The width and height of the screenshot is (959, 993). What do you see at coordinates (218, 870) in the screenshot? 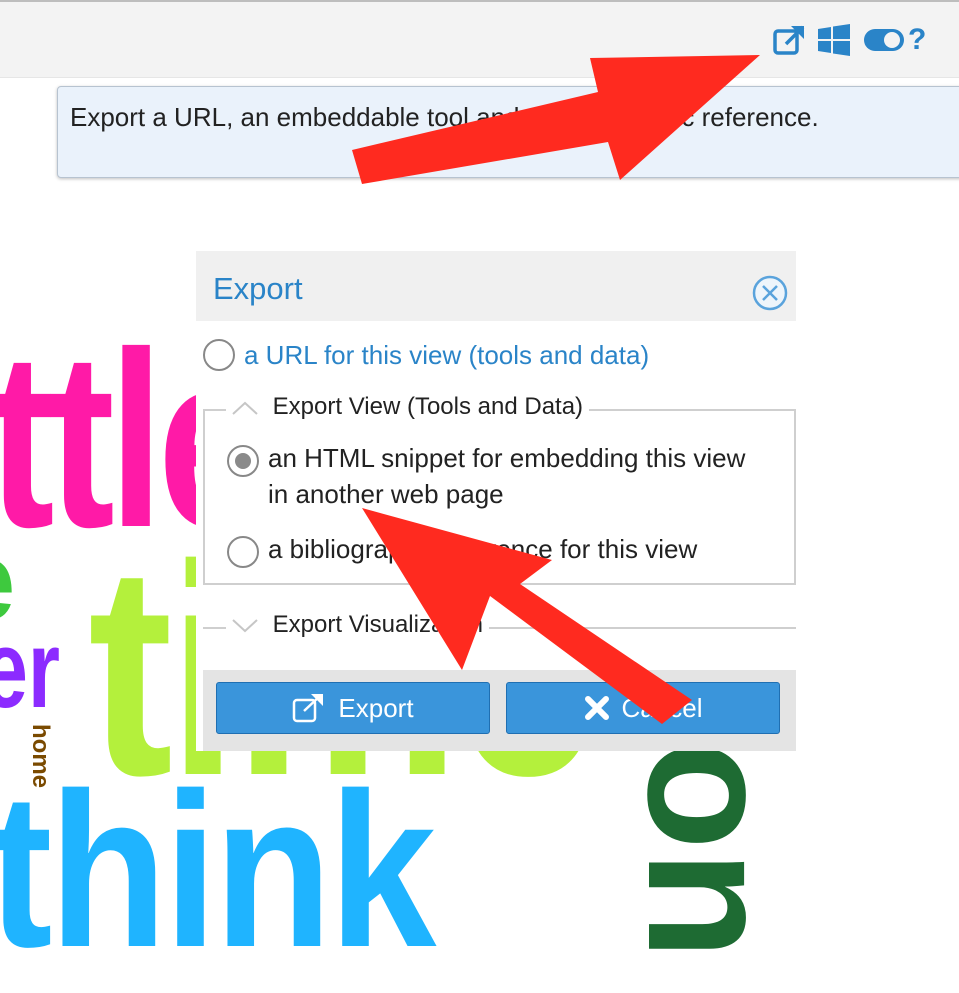
I see `word-cloud-word: think` at bounding box center [218, 870].